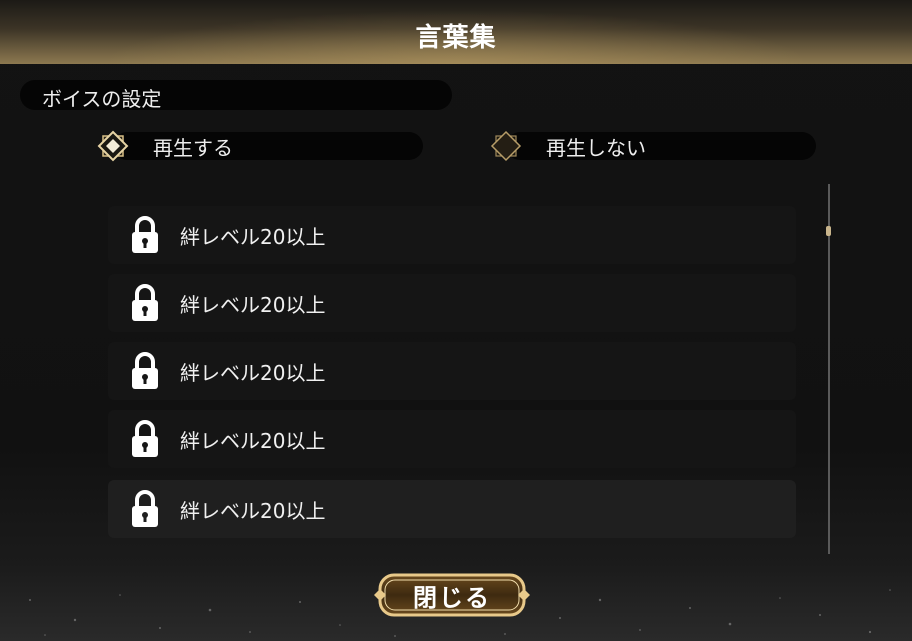  What do you see at coordinates (236, 95) in the screenshot?
I see `voice-settings-header: ボイスの設定` at bounding box center [236, 95].